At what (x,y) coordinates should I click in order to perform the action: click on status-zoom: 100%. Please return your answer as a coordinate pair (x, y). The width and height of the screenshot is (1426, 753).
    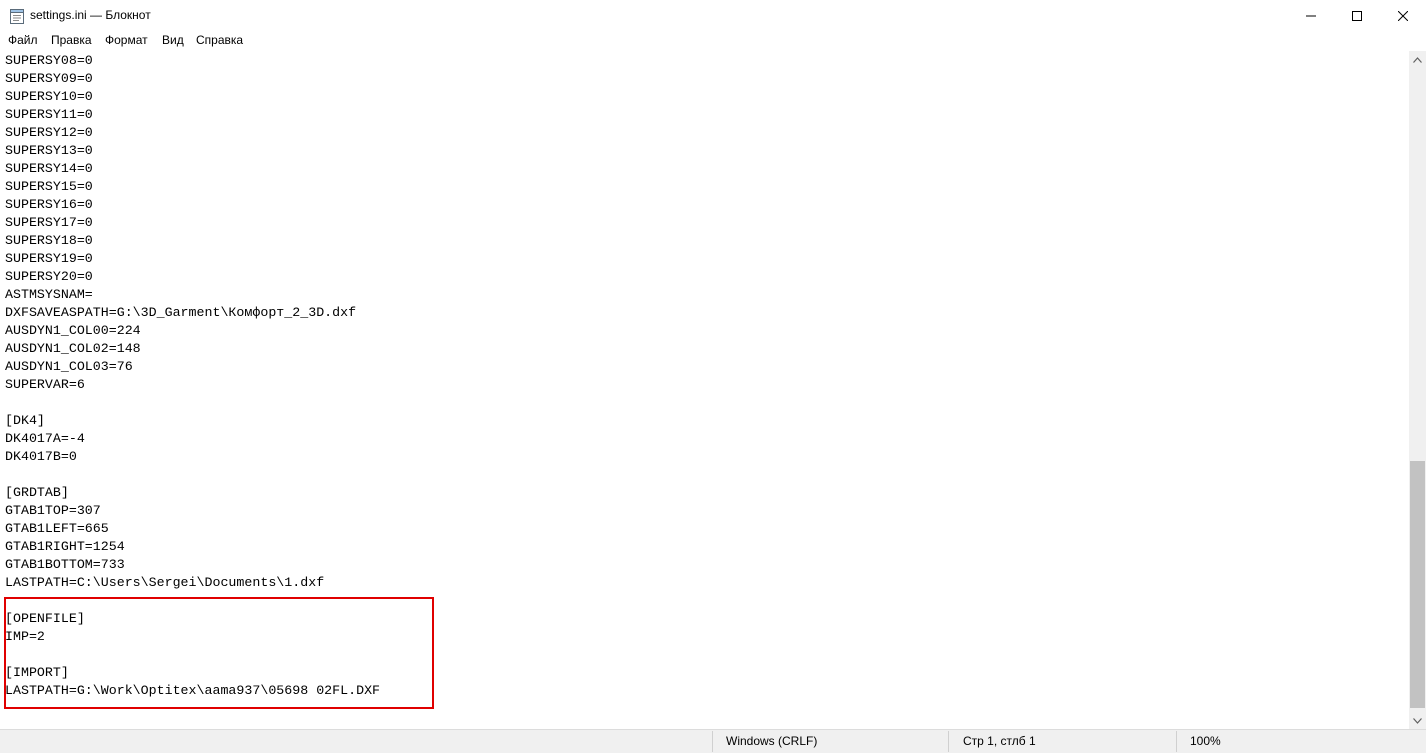
    Looking at the image, I should click on (1205, 741).